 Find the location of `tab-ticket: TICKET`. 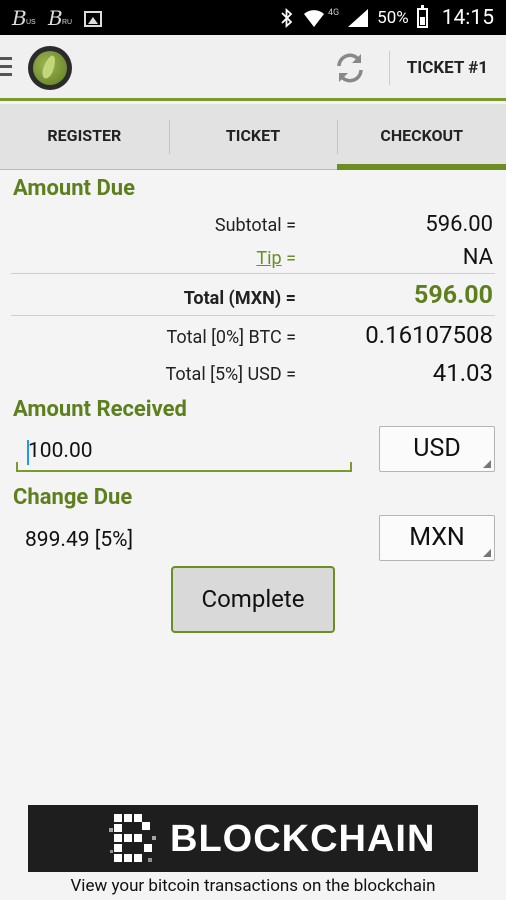

tab-ticket: TICKET is located at coordinates (253, 136).